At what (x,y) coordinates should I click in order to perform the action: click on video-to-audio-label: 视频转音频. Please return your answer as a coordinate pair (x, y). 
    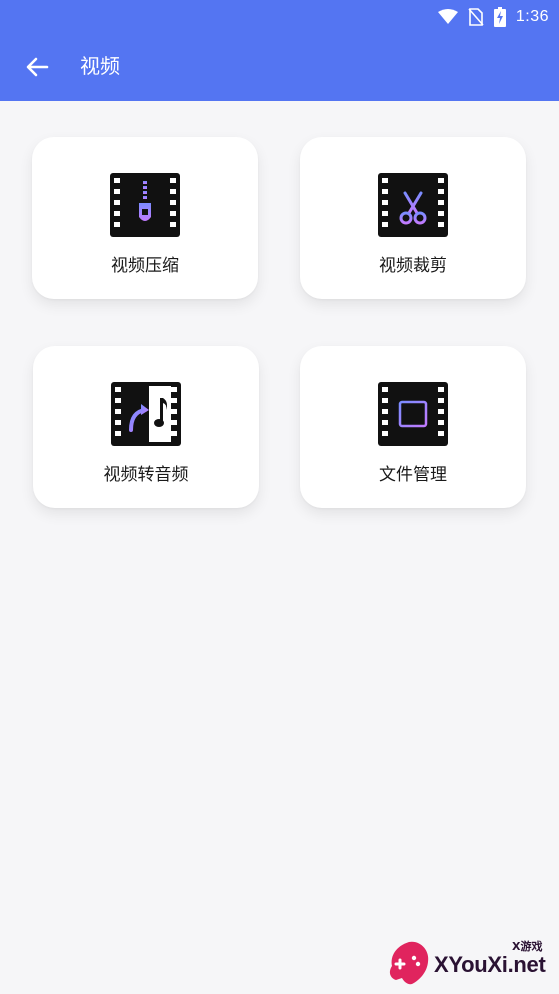
    Looking at the image, I should click on (146, 475).